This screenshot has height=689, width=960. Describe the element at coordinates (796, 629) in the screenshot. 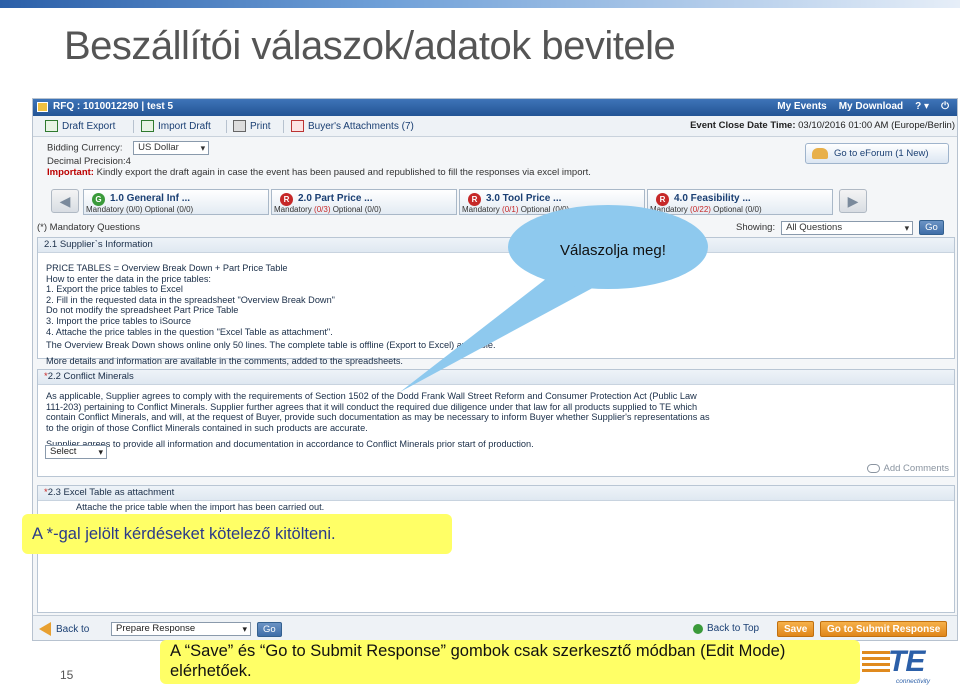

I see `save-button: Save` at that location.